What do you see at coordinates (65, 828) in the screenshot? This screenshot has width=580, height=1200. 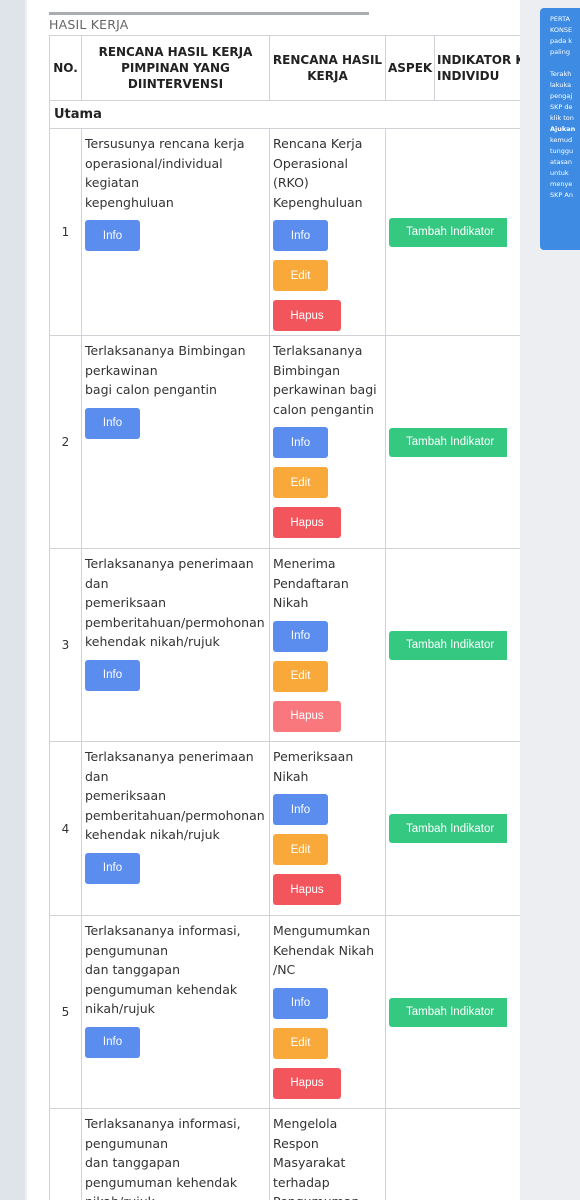 I see `row-number: 4` at bounding box center [65, 828].